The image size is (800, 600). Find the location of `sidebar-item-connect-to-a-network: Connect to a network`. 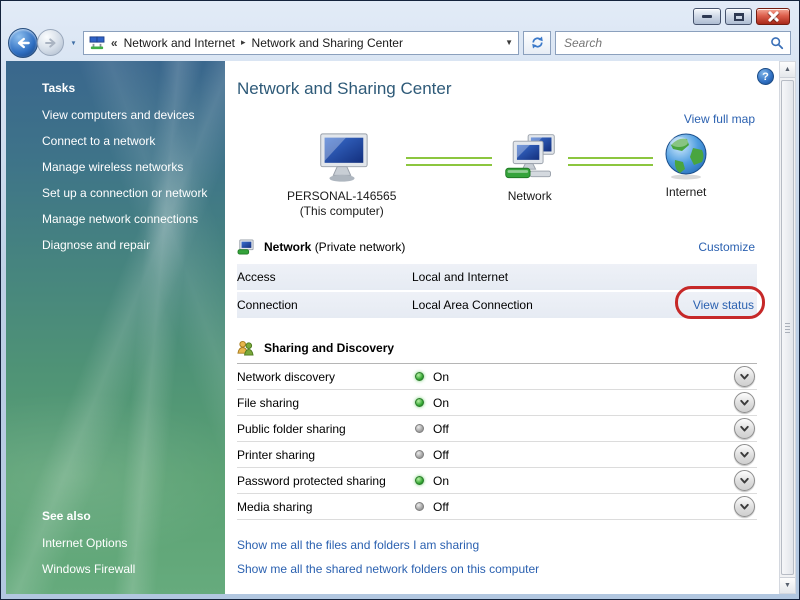

sidebar-item-connect-to-a-network: Connect to a network is located at coordinates (115, 141).